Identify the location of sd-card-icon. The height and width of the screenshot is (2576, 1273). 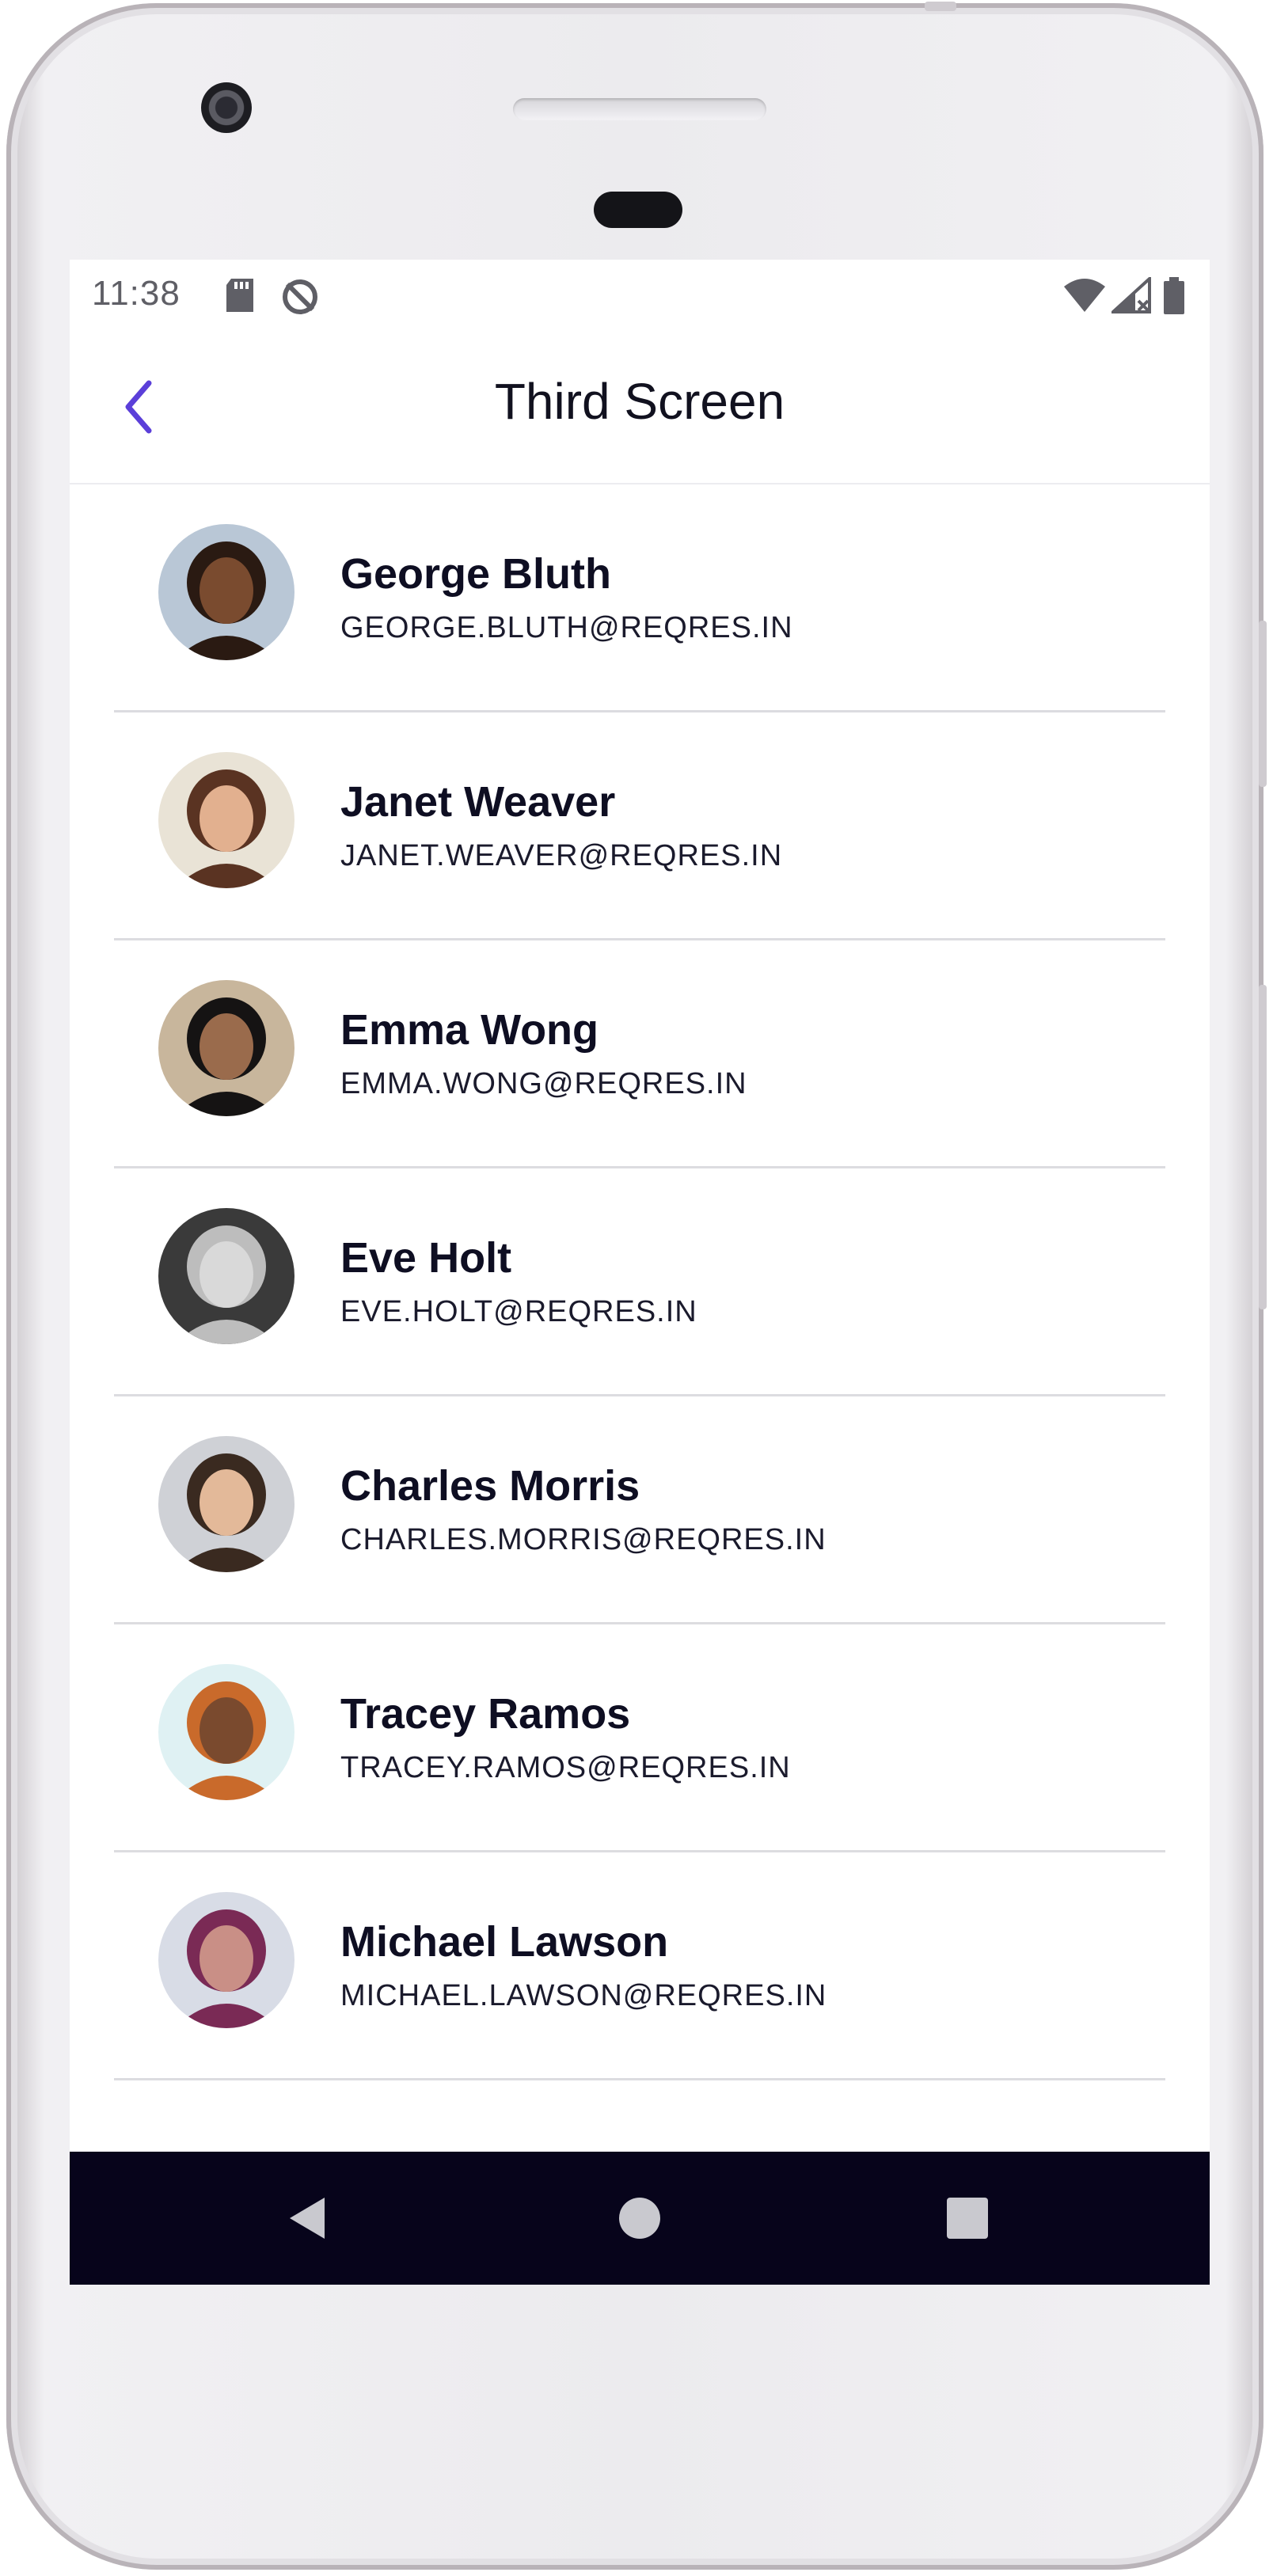
(239, 296).